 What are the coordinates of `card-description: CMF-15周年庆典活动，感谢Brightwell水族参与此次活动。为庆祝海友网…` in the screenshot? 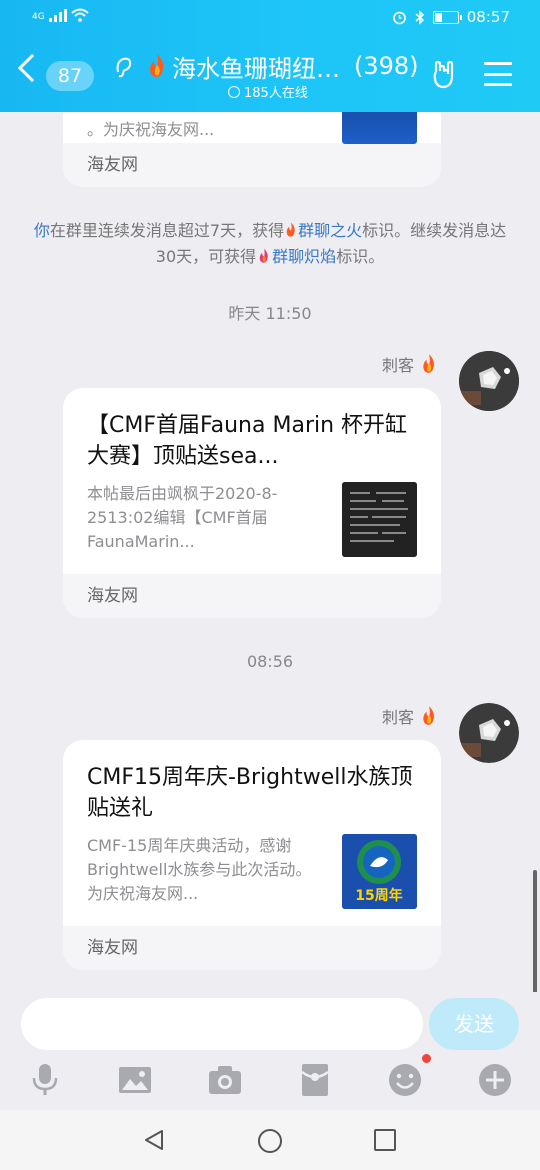 It's located at (199, 869).